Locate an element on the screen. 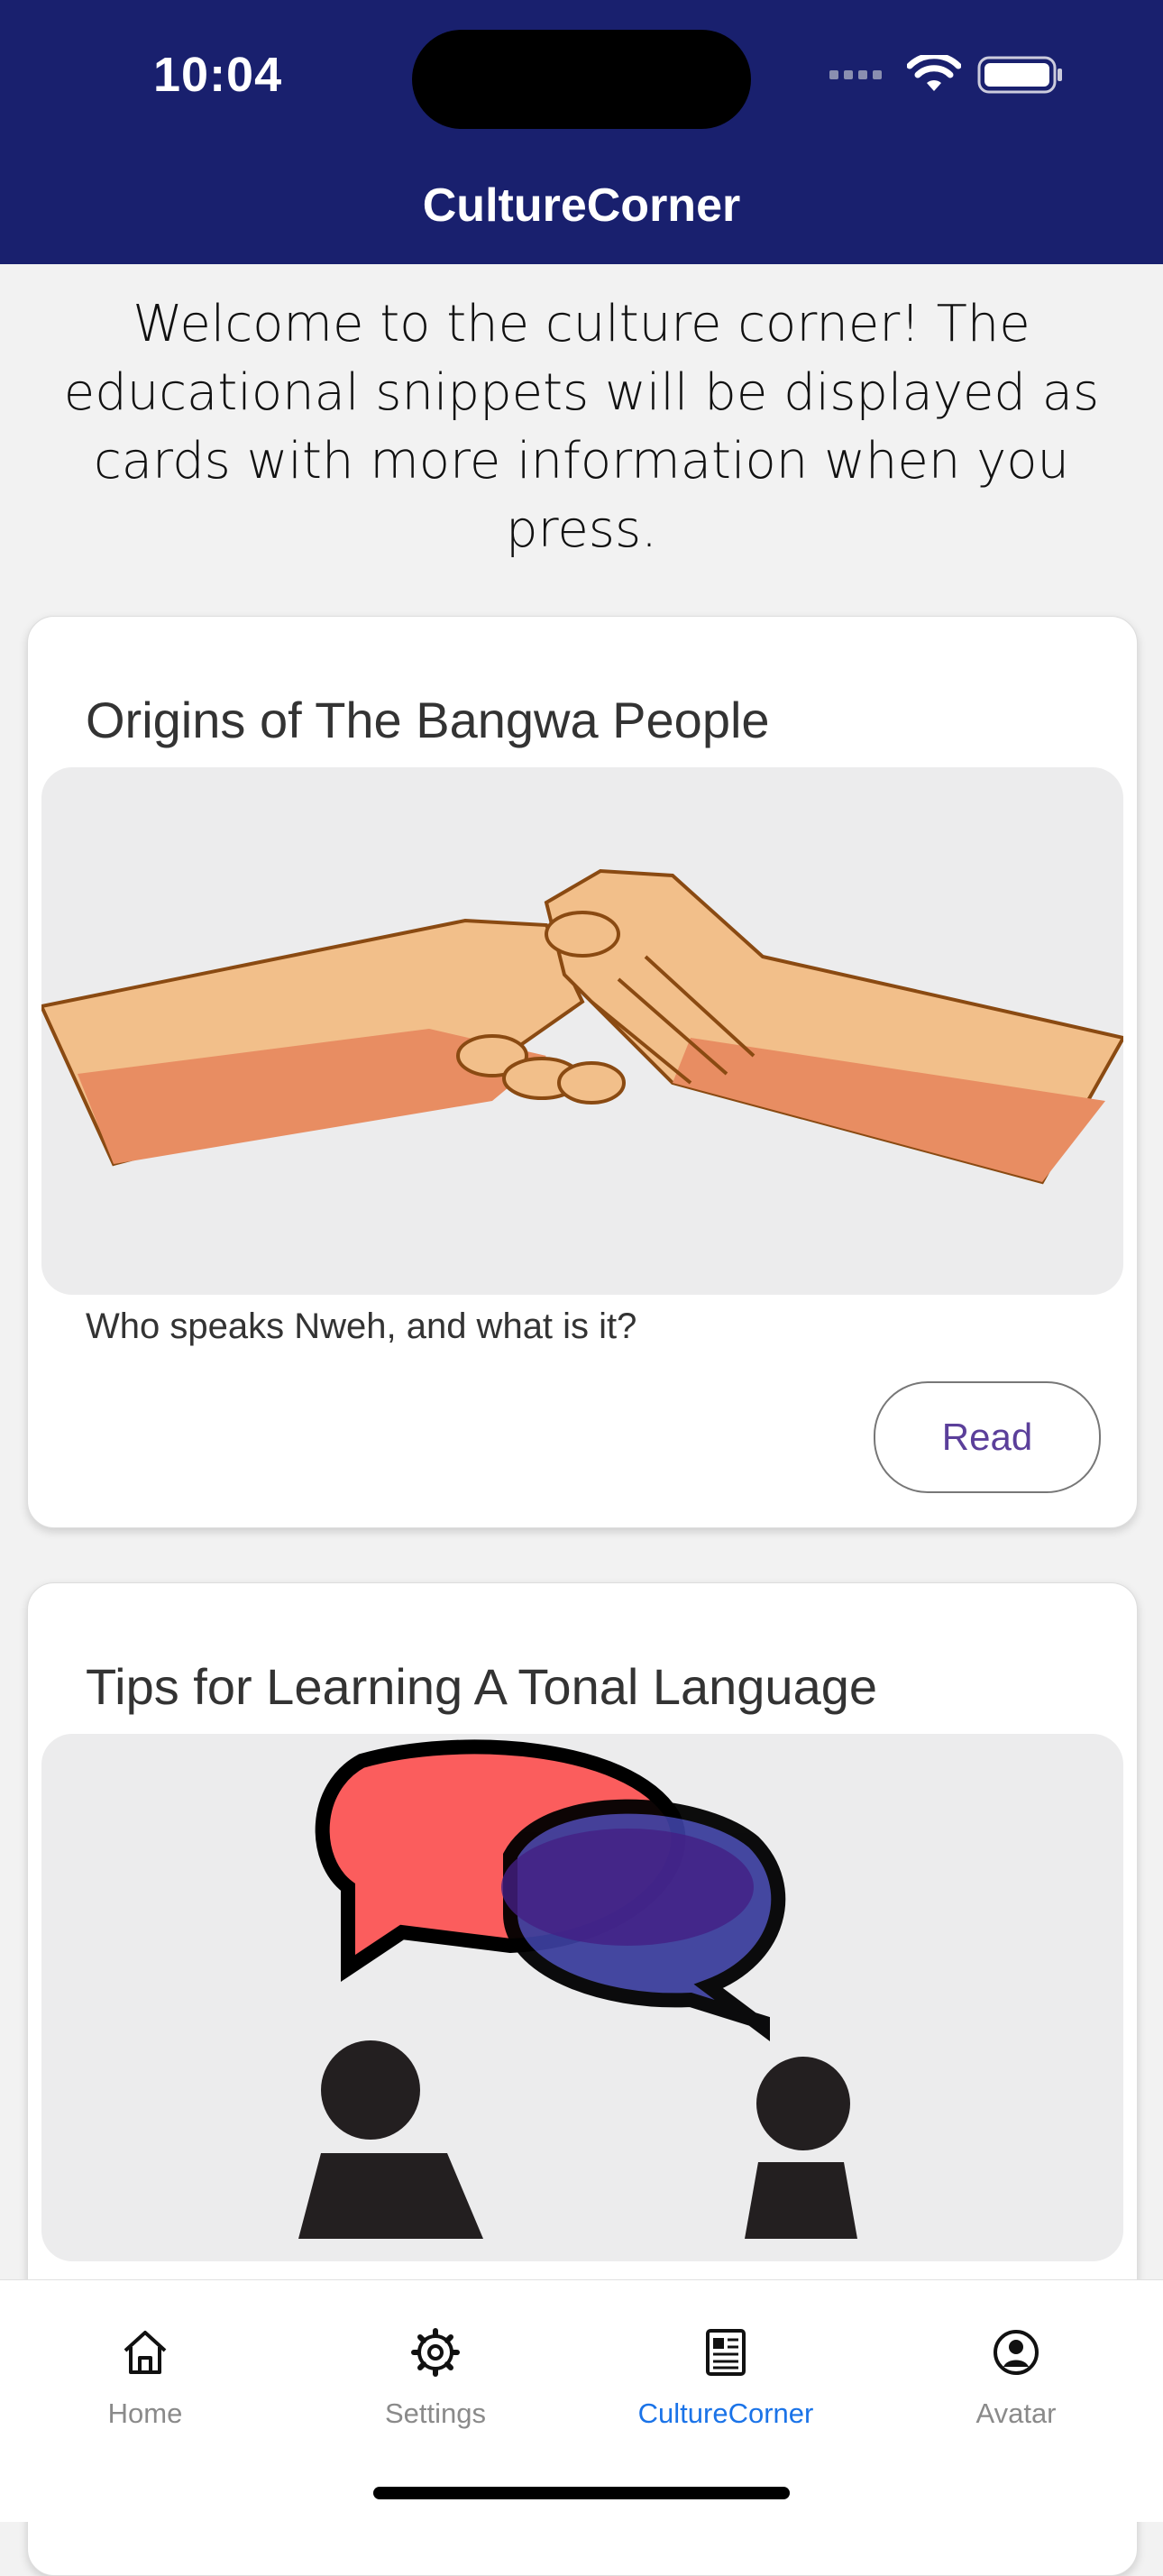 The height and width of the screenshot is (2576, 1163). avatar-icon is located at coordinates (1016, 2352).